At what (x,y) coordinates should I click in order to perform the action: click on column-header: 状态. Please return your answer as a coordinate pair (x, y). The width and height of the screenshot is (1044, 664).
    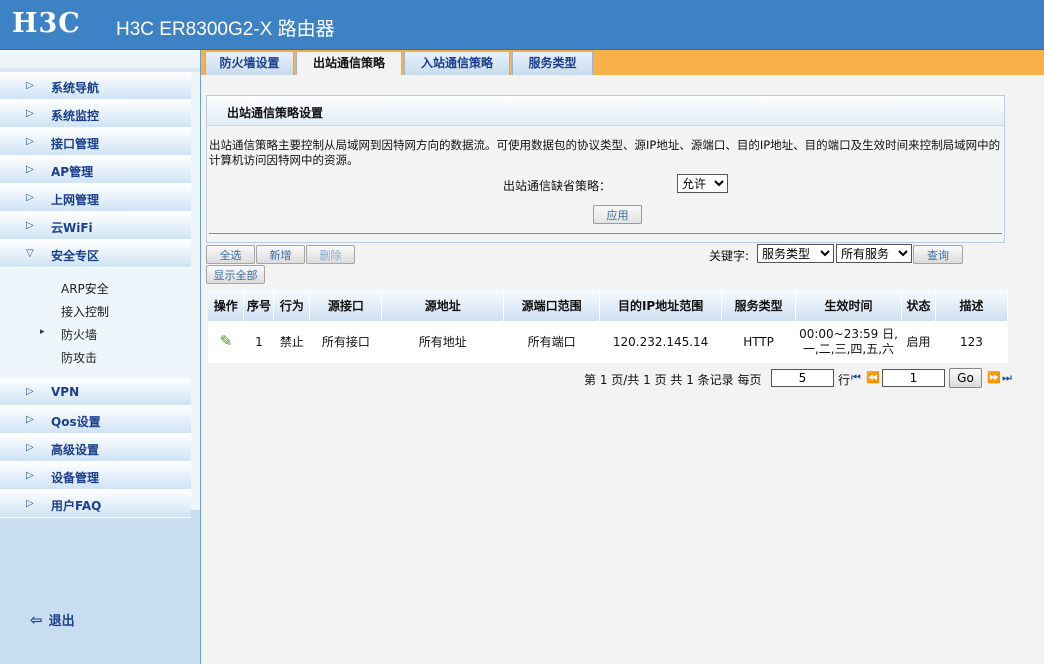
    Looking at the image, I should click on (918, 305).